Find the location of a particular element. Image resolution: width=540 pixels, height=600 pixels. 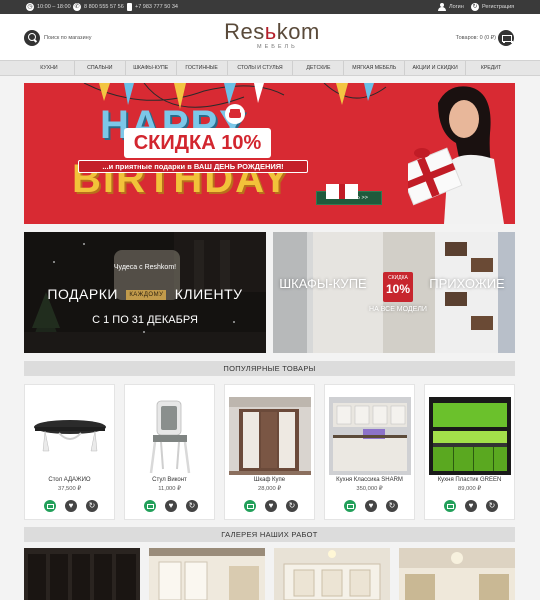

nav-item-living-rooms: ГОСТИННЫЕ is located at coordinates (202, 68).